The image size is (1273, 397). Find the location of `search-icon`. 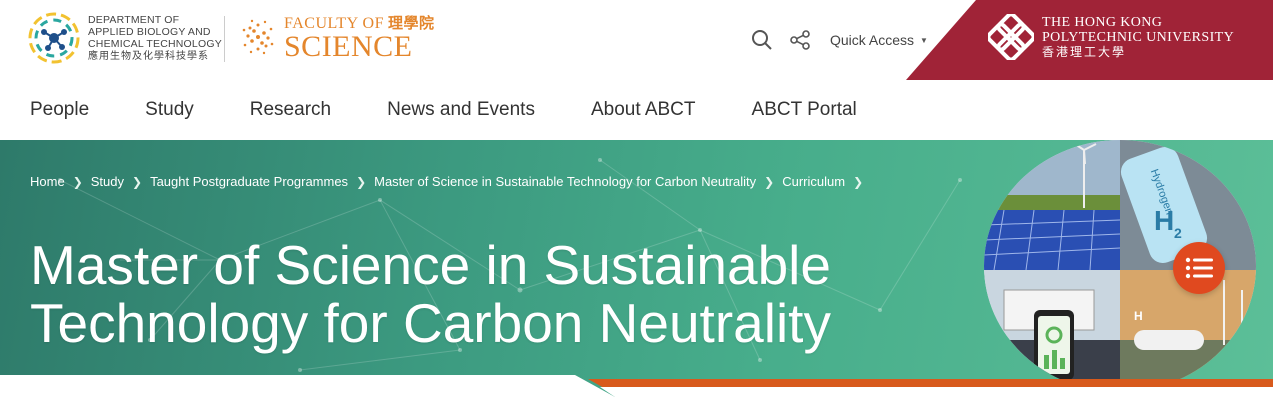

search-icon is located at coordinates (762, 40).